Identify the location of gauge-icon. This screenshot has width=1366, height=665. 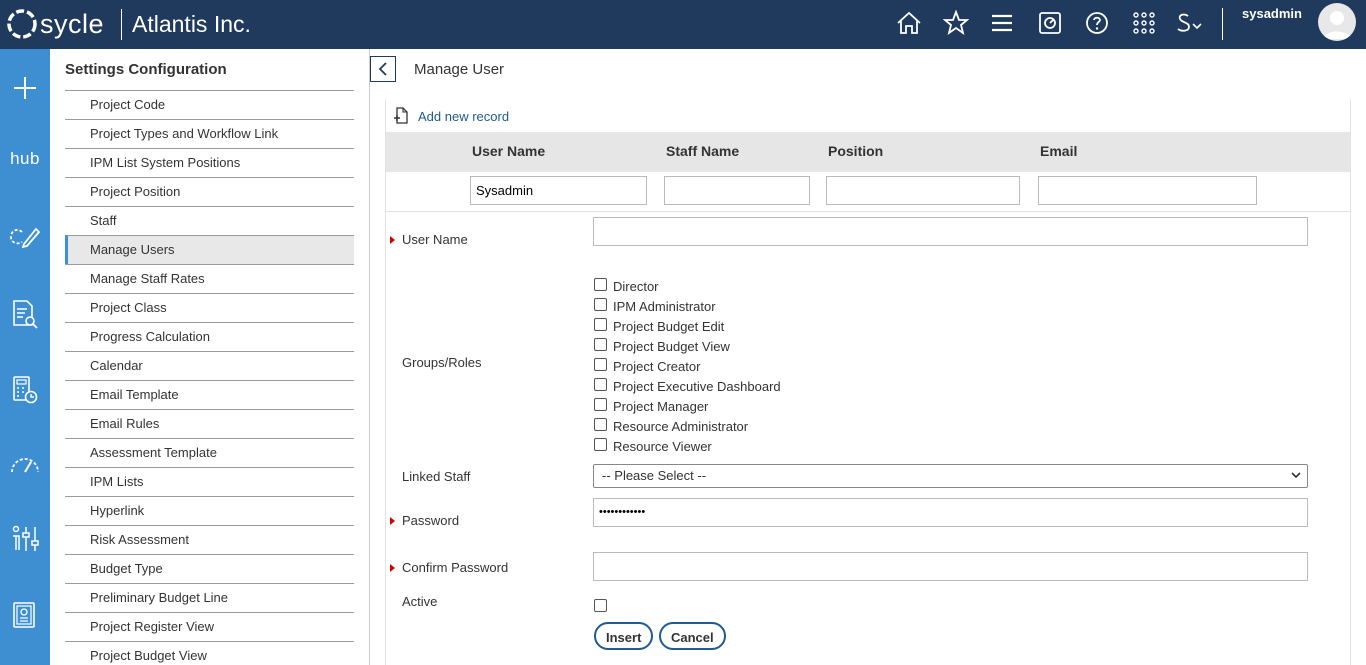
(25, 464).